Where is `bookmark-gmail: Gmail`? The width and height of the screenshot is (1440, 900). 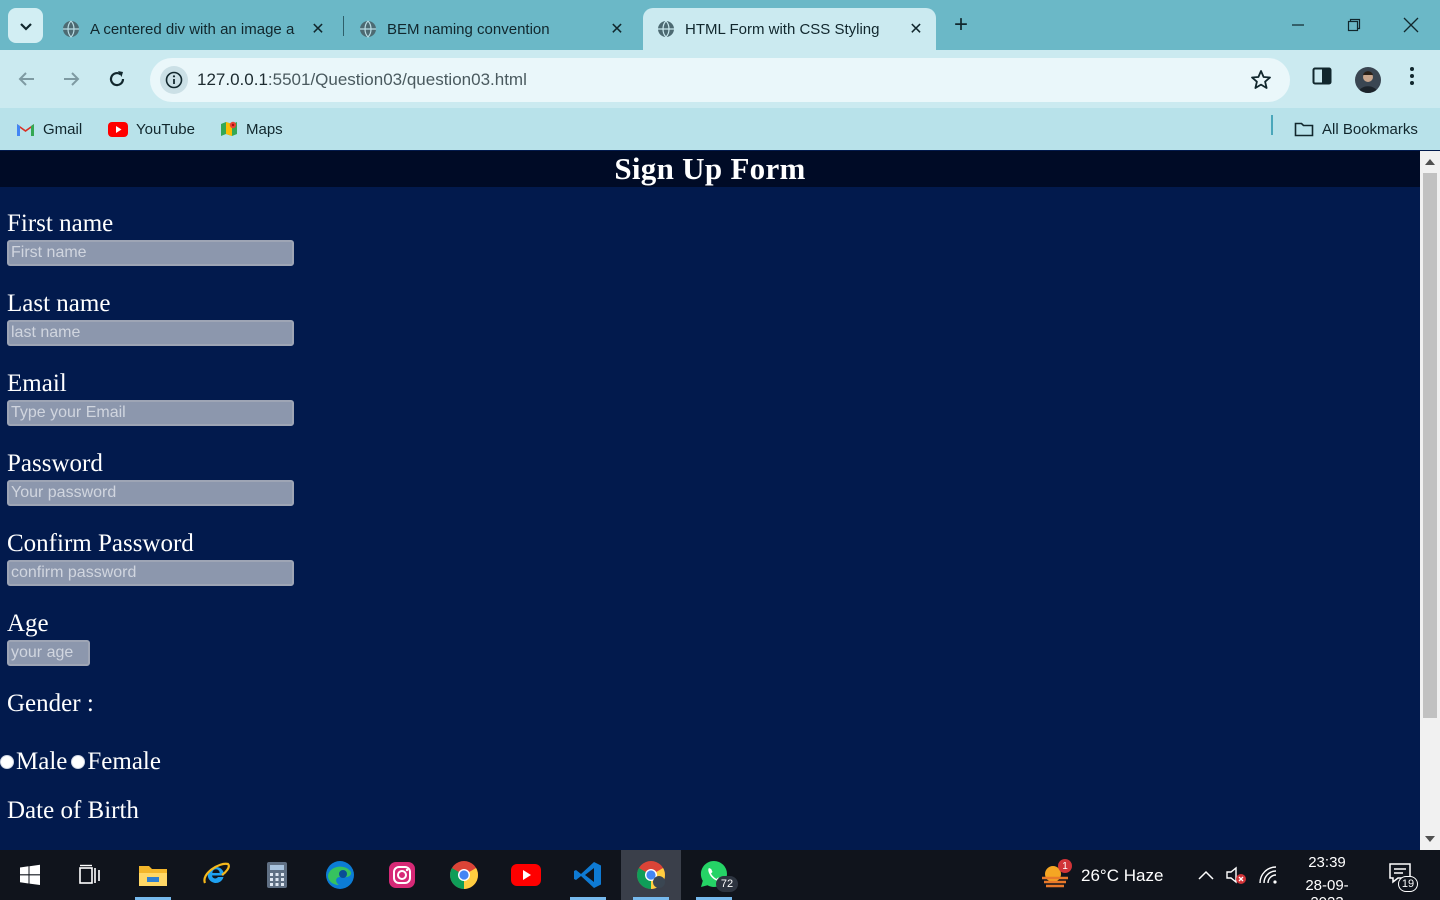
bookmark-gmail: Gmail is located at coordinates (49, 129).